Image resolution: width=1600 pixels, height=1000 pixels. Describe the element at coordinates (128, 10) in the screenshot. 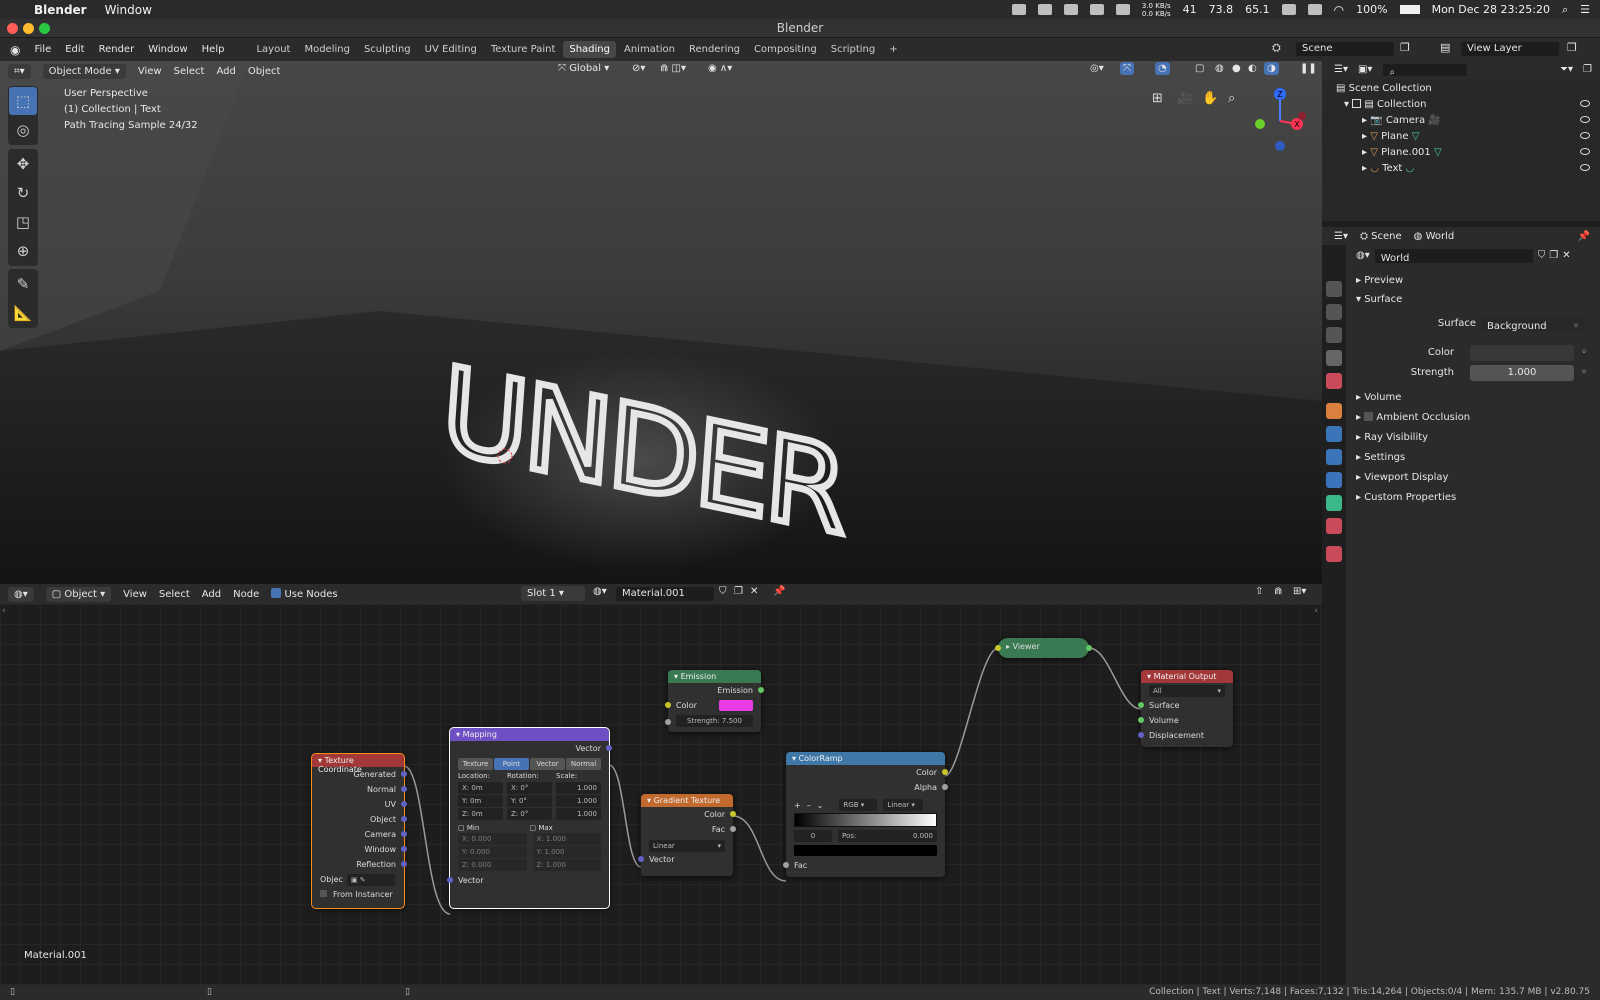

I see `window-menu: Window` at that location.